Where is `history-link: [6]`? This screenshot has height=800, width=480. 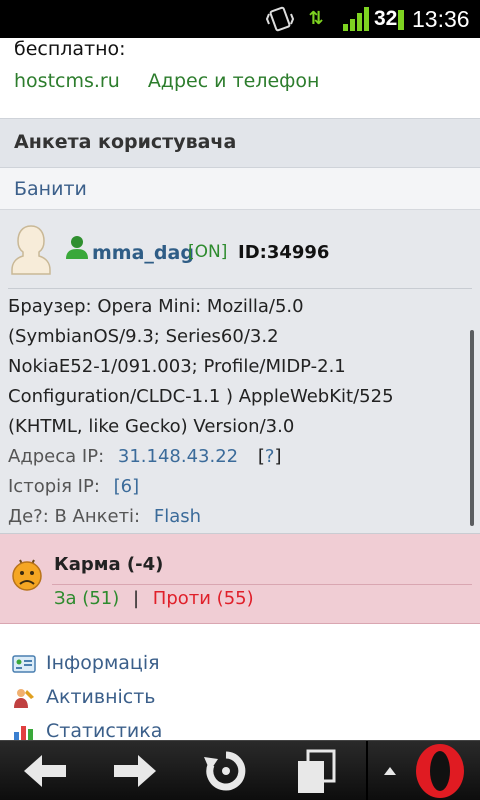 history-link: [6] is located at coordinates (127, 486).